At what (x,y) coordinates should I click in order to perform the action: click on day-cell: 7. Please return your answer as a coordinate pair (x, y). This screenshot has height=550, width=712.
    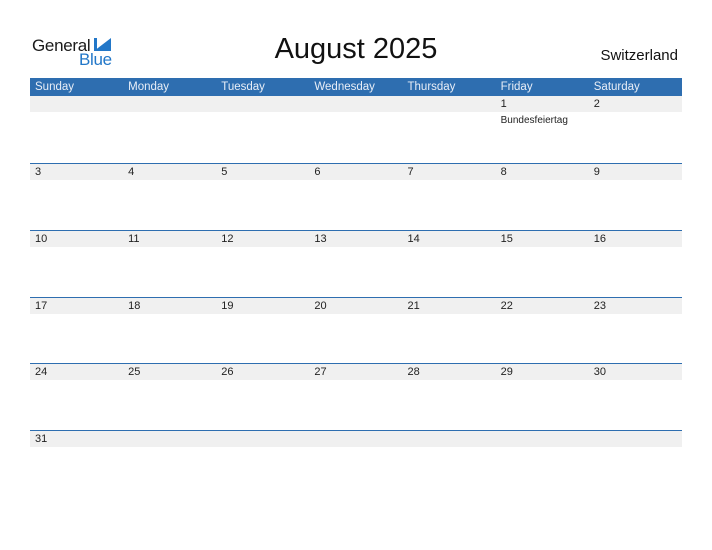
    Looking at the image, I should click on (449, 172).